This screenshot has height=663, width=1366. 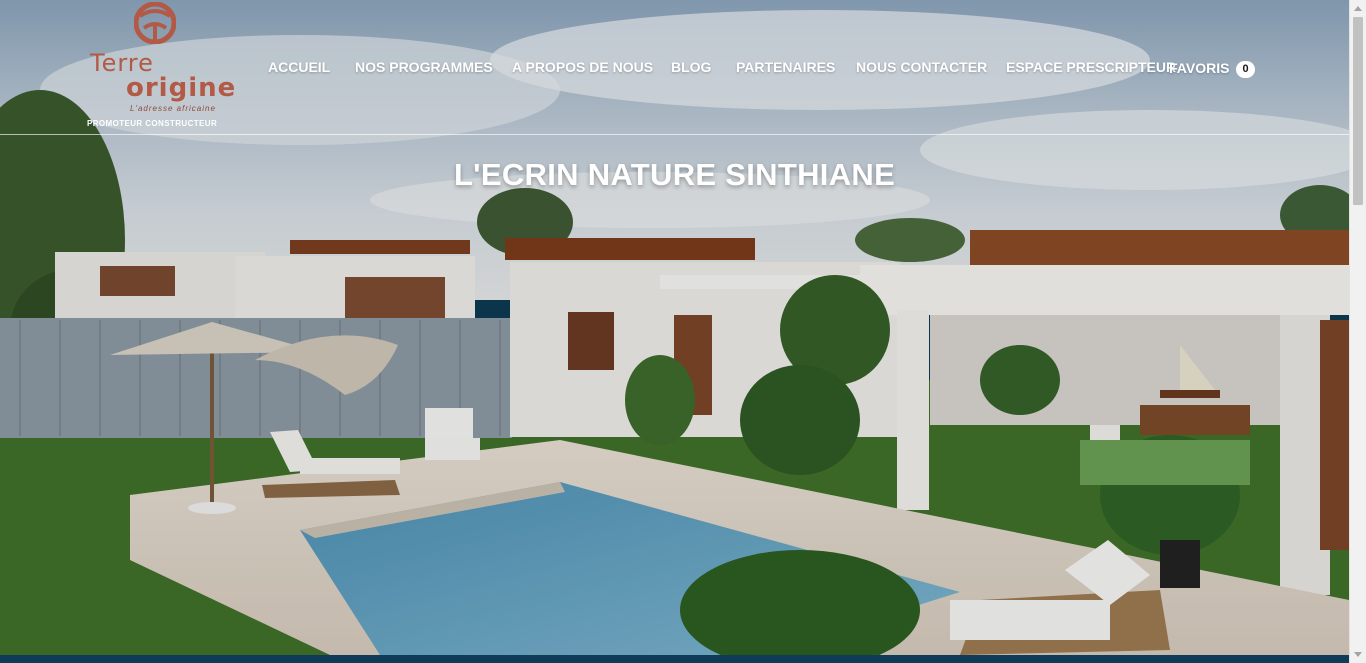 What do you see at coordinates (1358, 8) in the screenshot?
I see `scroll-up-icon` at bounding box center [1358, 8].